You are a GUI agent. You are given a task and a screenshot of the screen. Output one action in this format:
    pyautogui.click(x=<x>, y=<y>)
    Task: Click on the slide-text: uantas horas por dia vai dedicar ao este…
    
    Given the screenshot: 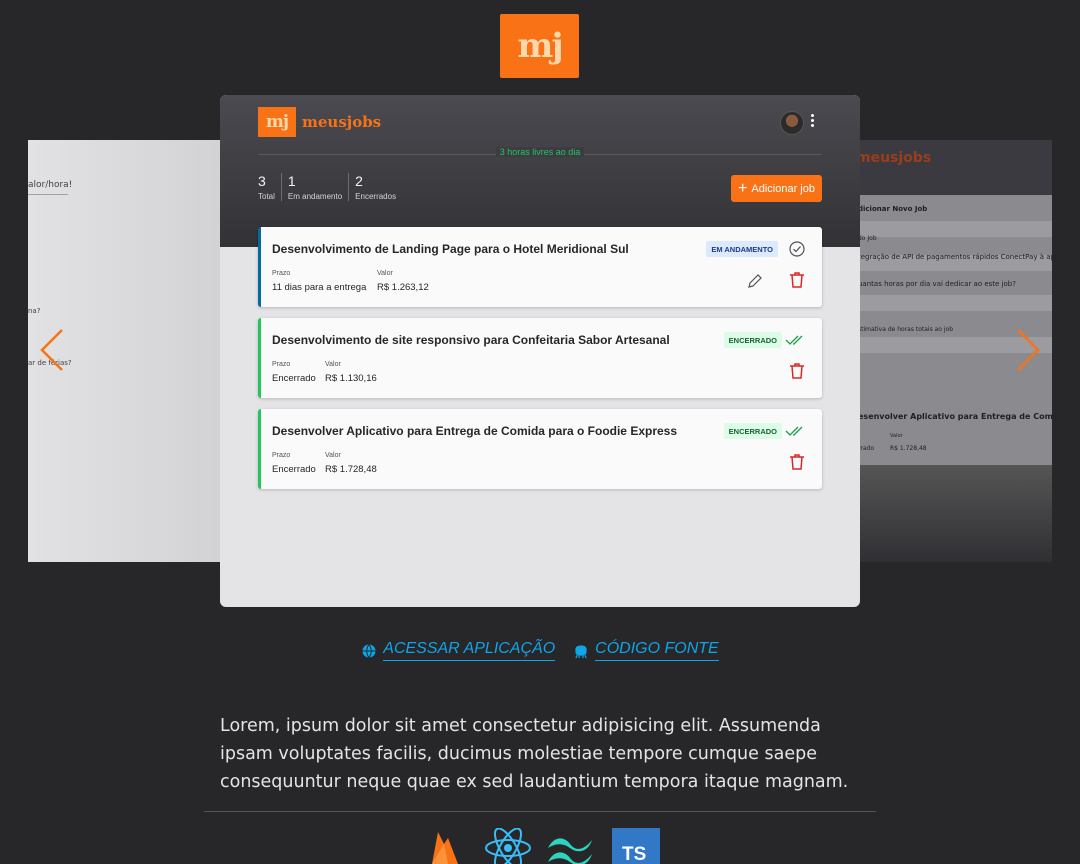 What is the action you would take?
    pyautogui.click(x=937, y=284)
    